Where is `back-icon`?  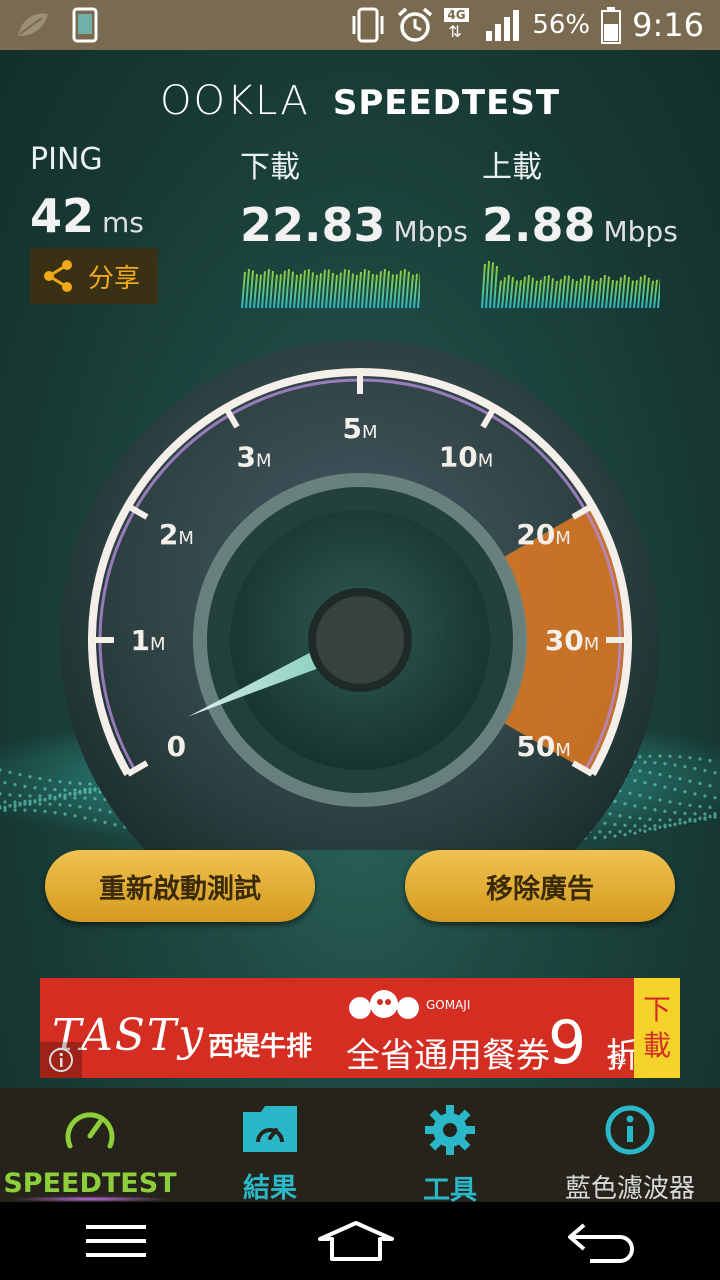 back-icon is located at coordinates (600, 1241).